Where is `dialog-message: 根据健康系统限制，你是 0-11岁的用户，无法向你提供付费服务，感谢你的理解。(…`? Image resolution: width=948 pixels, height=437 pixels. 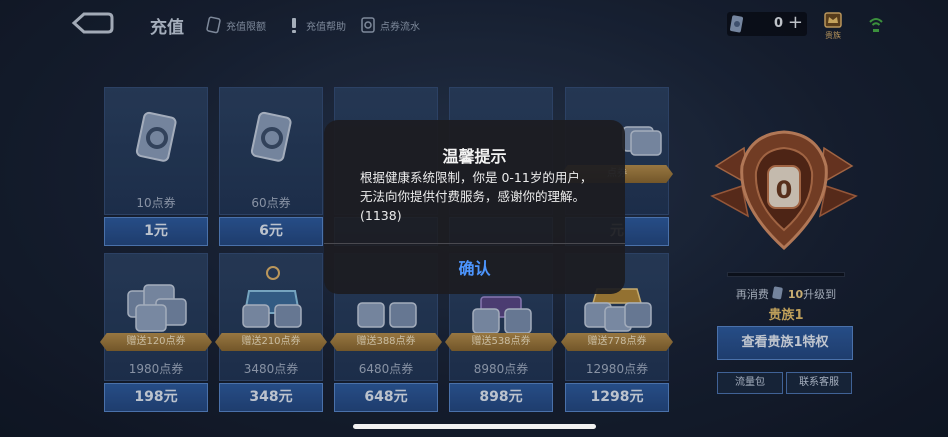 dialog-message: 根据健康系统限制，你是 0-11岁的用户，无法向你提供付费服务，感谢你的理解。(… is located at coordinates (476, 196).